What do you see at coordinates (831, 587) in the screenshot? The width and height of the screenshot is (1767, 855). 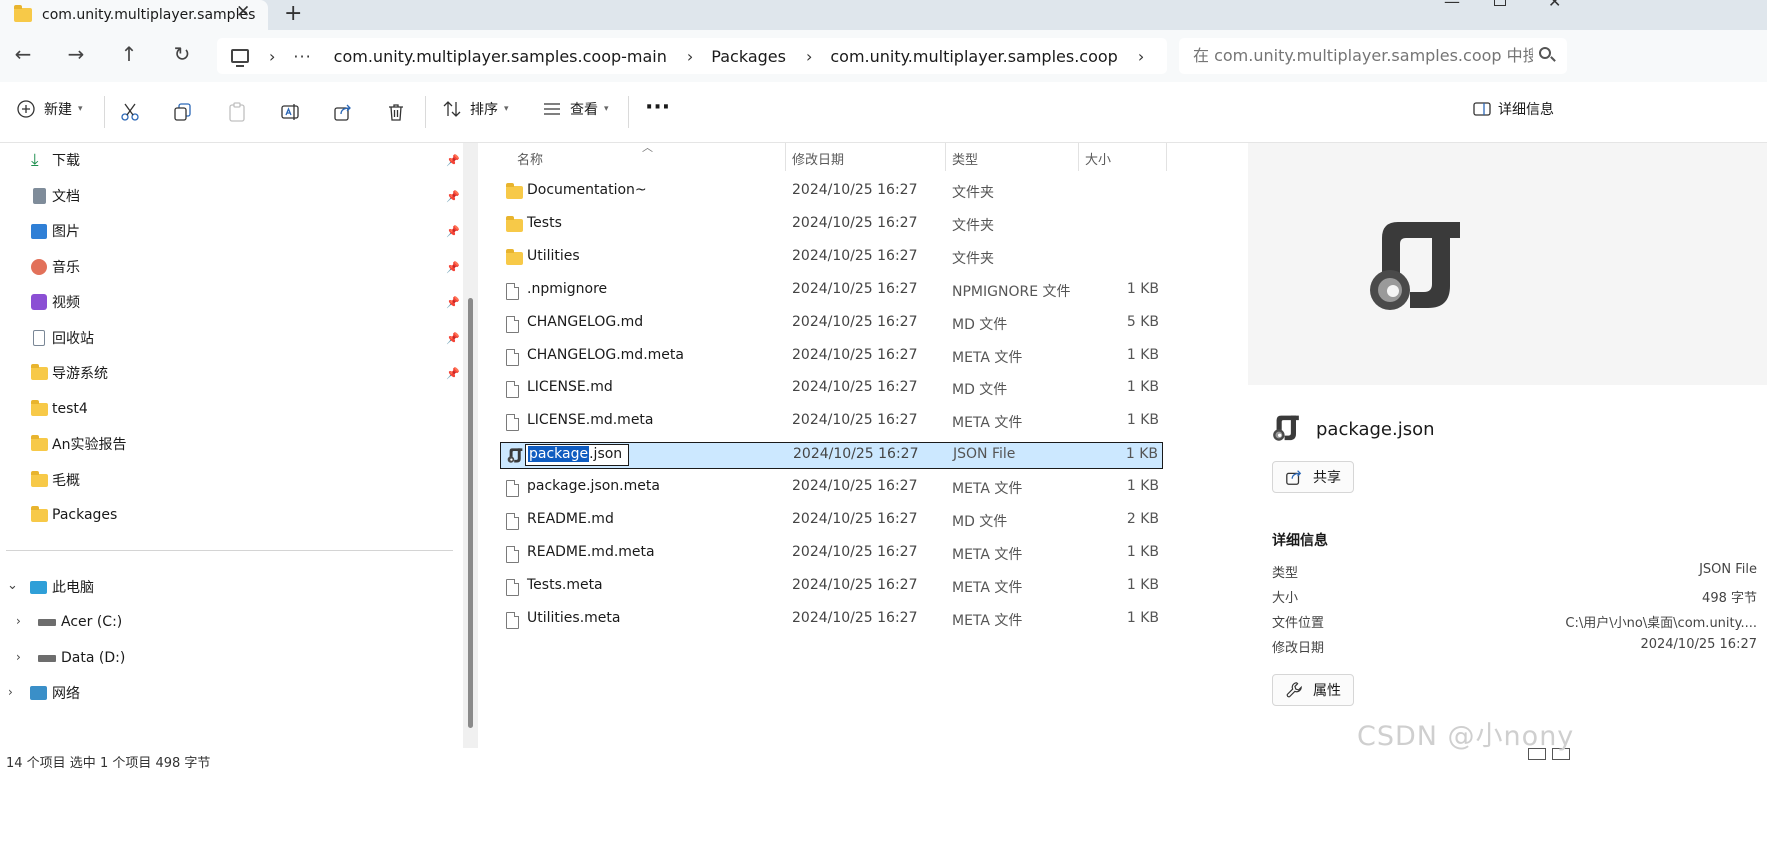 I see `file-row: Tests.meta 2024/10/25 16:27 META 文件 1 KB` at bounding box center [831, 587].